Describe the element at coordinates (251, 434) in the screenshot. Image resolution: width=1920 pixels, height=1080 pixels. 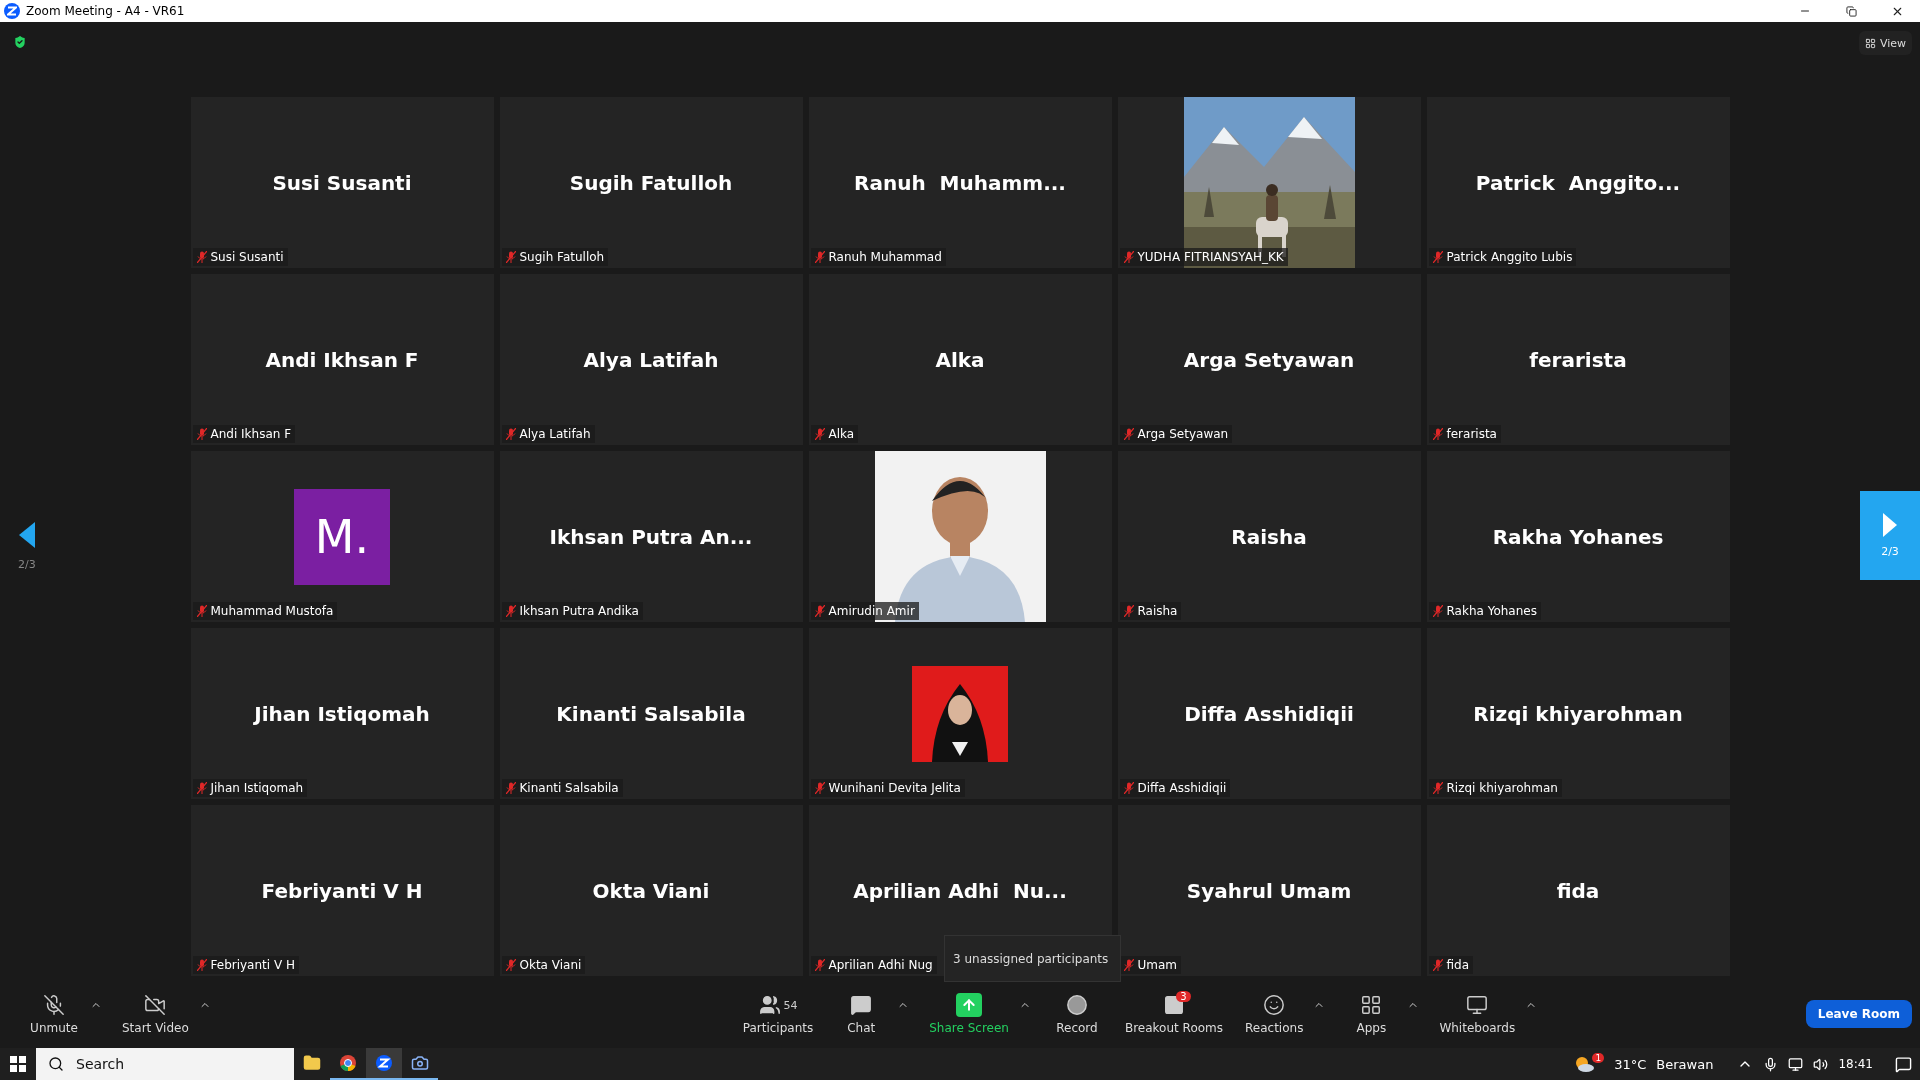
I see `participant-label: Andi Ikhsan F` at that location.